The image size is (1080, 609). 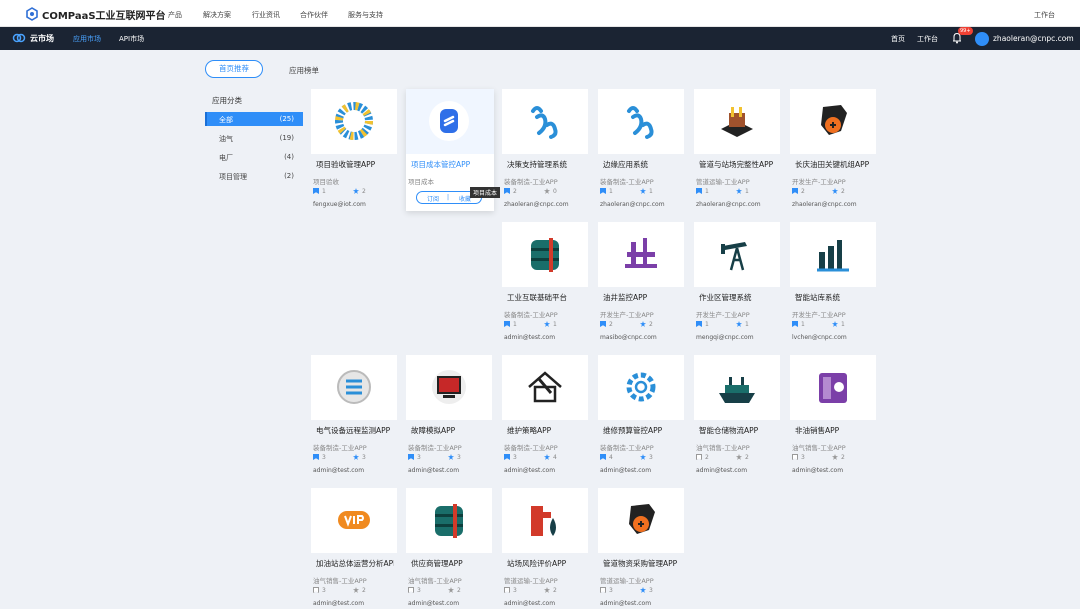 I want to click on app-name: 项目成本管控APP, so click(x=441, y=164).